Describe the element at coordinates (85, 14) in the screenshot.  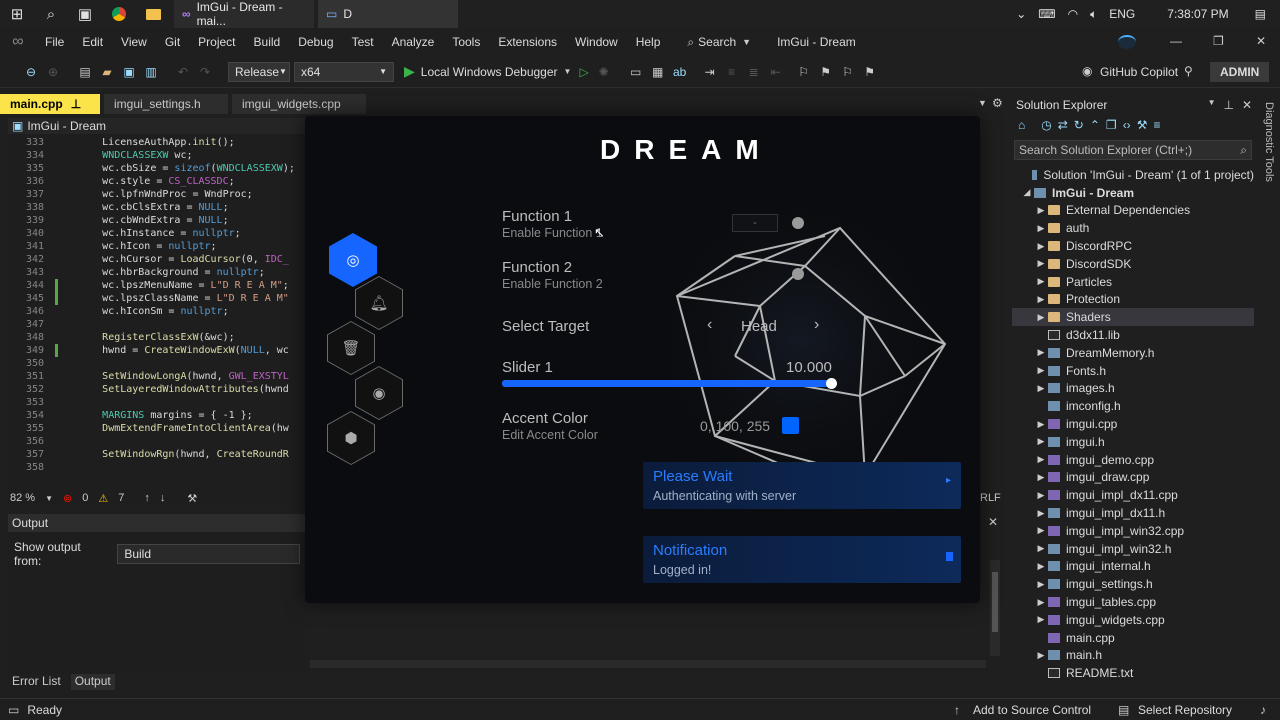
I see `task-view-icon: ▣` at that location.